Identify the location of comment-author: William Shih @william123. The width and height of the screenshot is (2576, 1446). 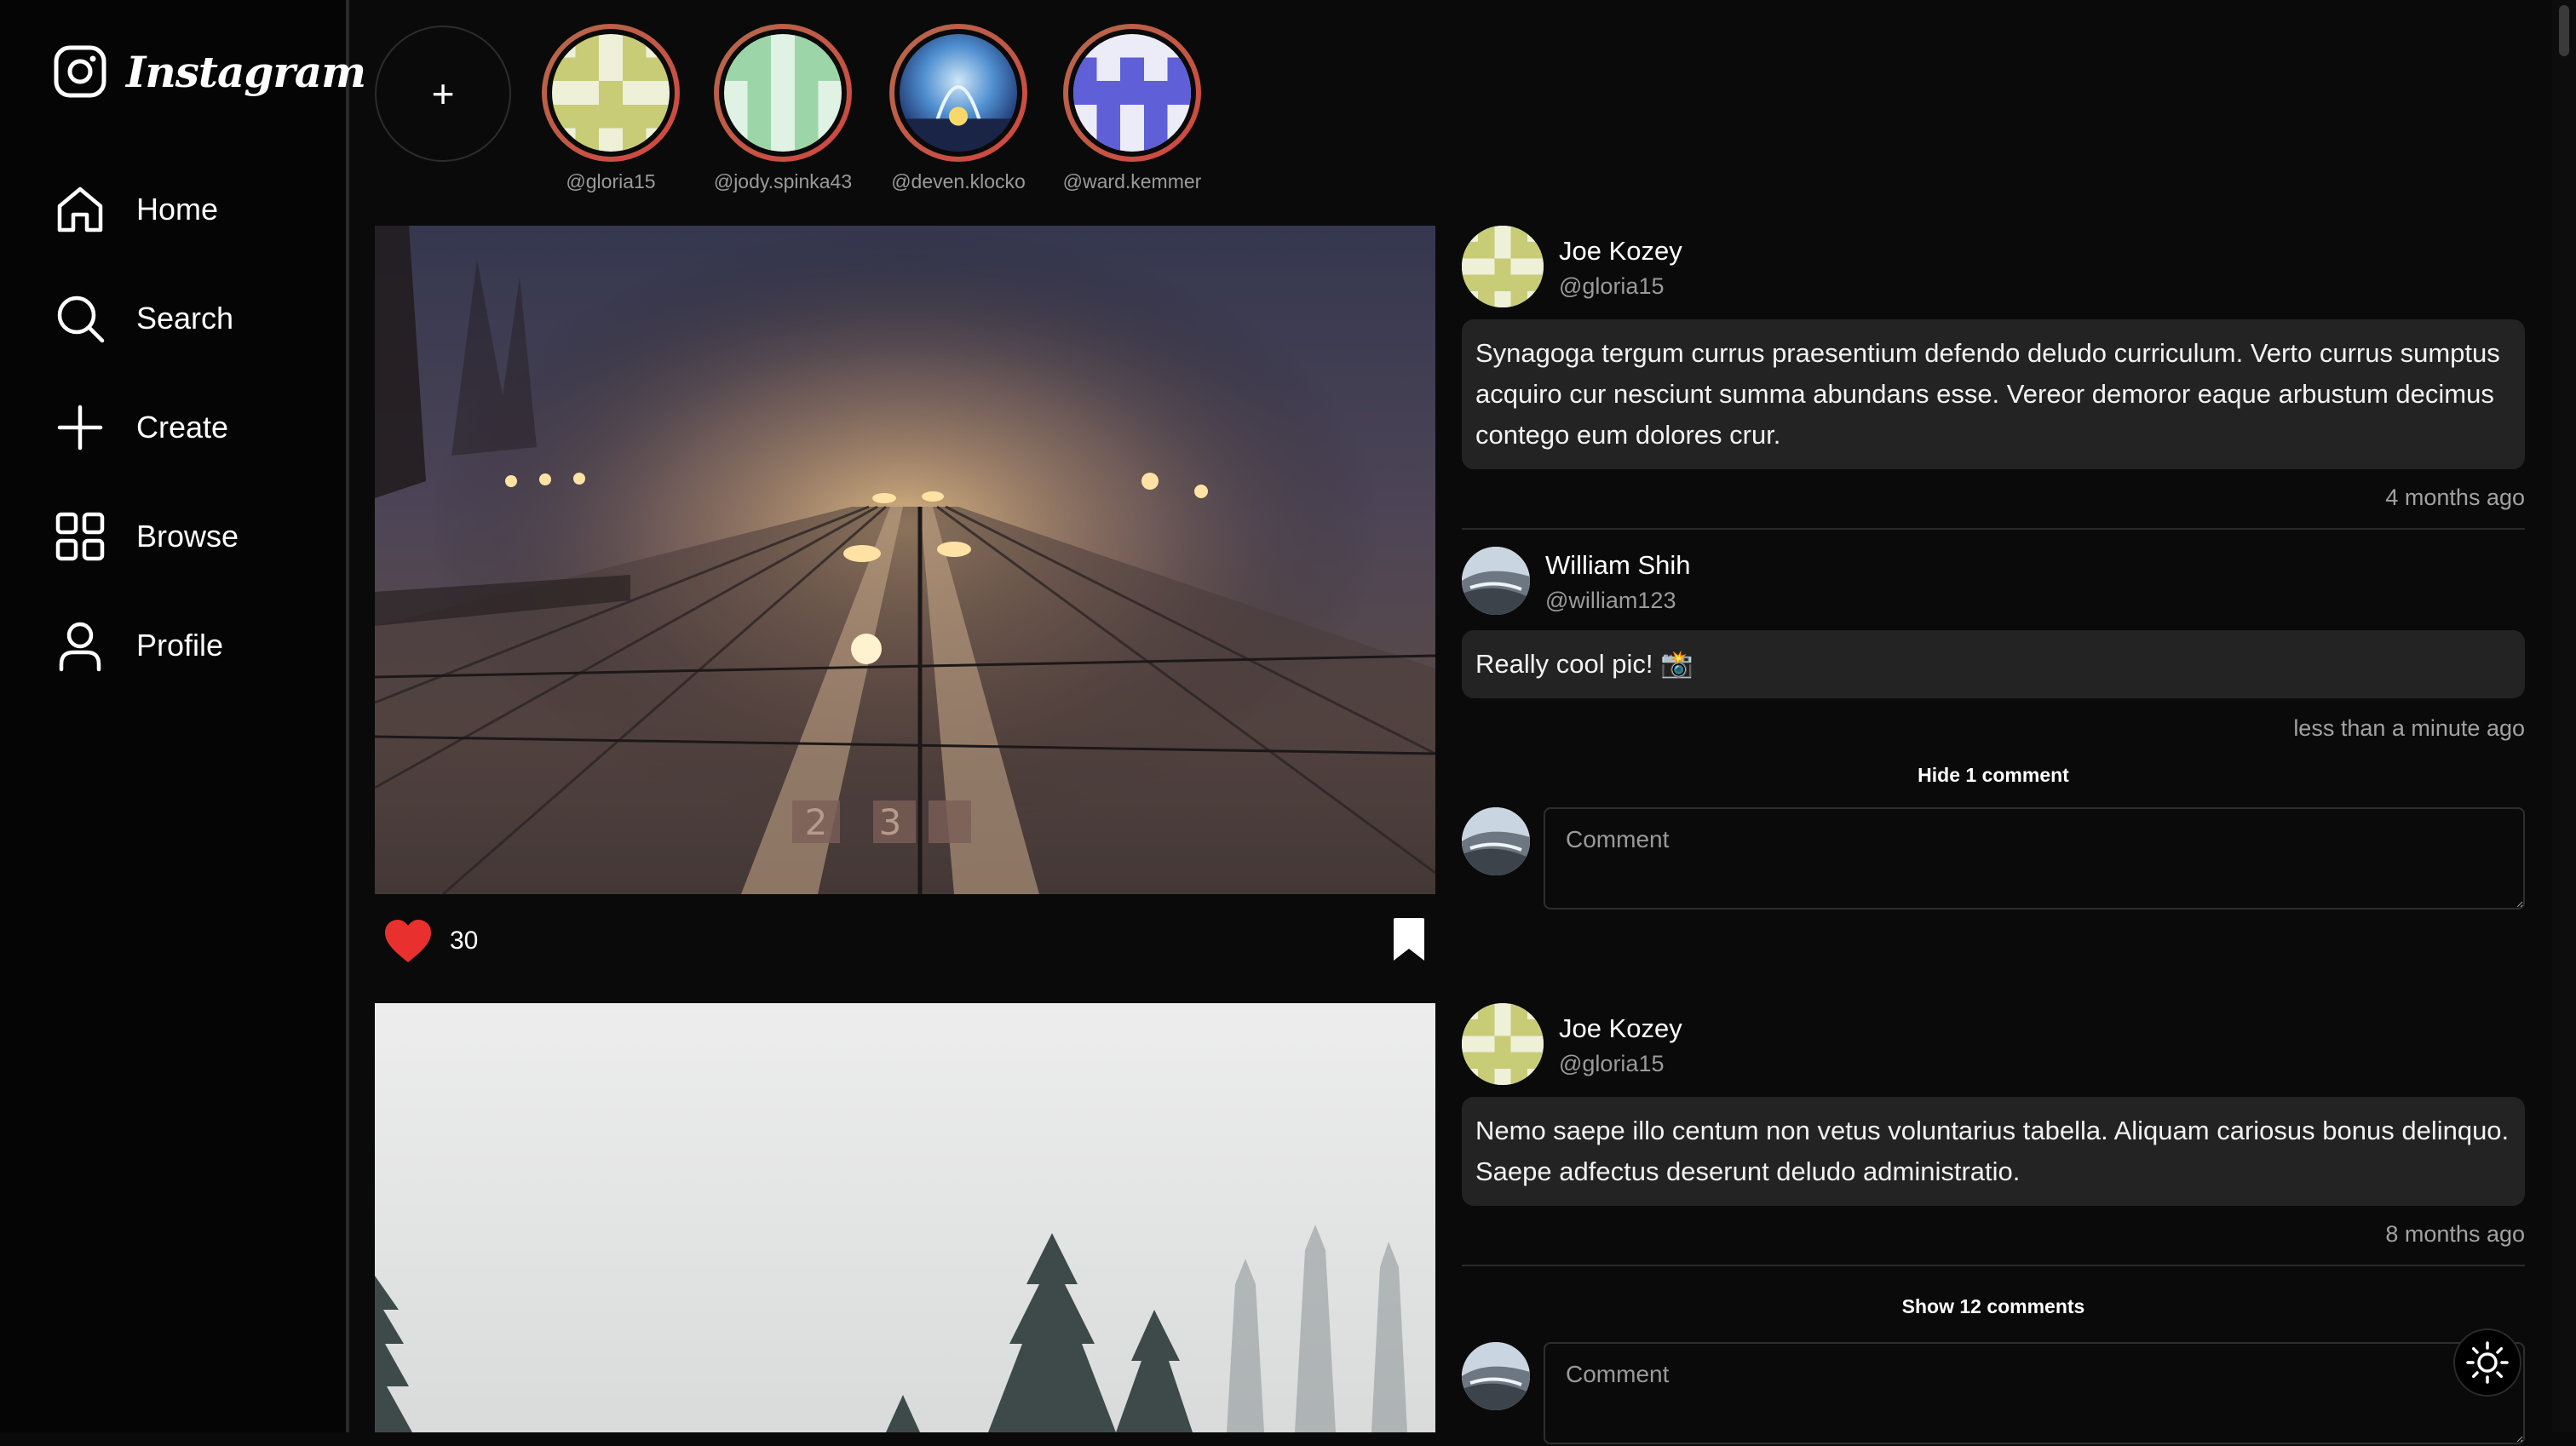
(1994, 582).